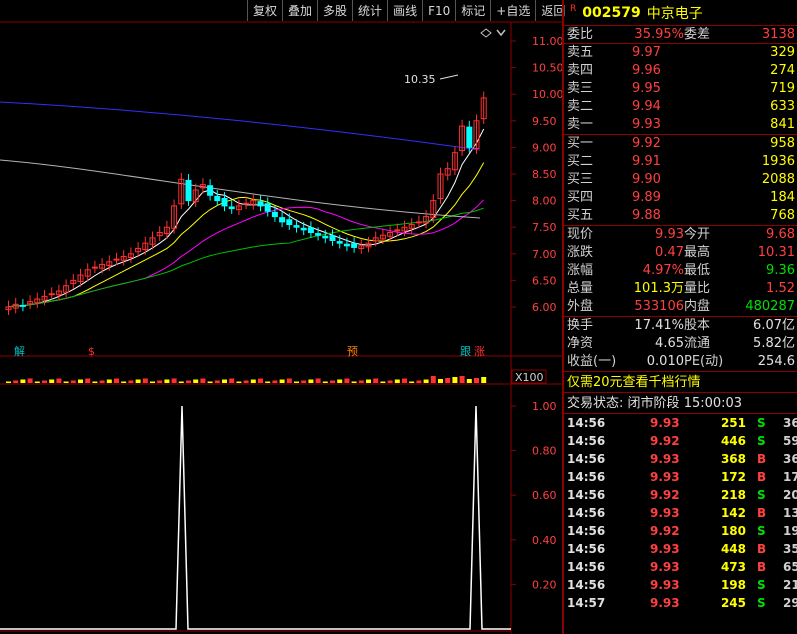 This screenshot has height=634, width=797. I want to click on bid-row: 买三 9.90 2088, so click(680, 180).